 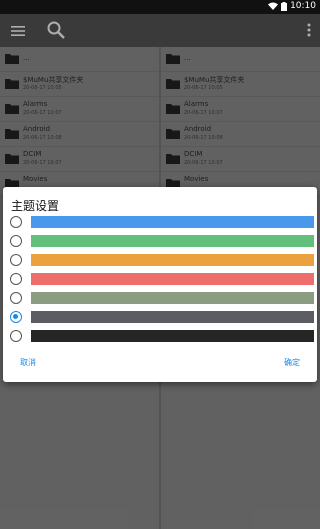 What do you see at coordinates (273, 6) in the screenshot?
I see `wifi-icon` at bounding box center [273, 6].